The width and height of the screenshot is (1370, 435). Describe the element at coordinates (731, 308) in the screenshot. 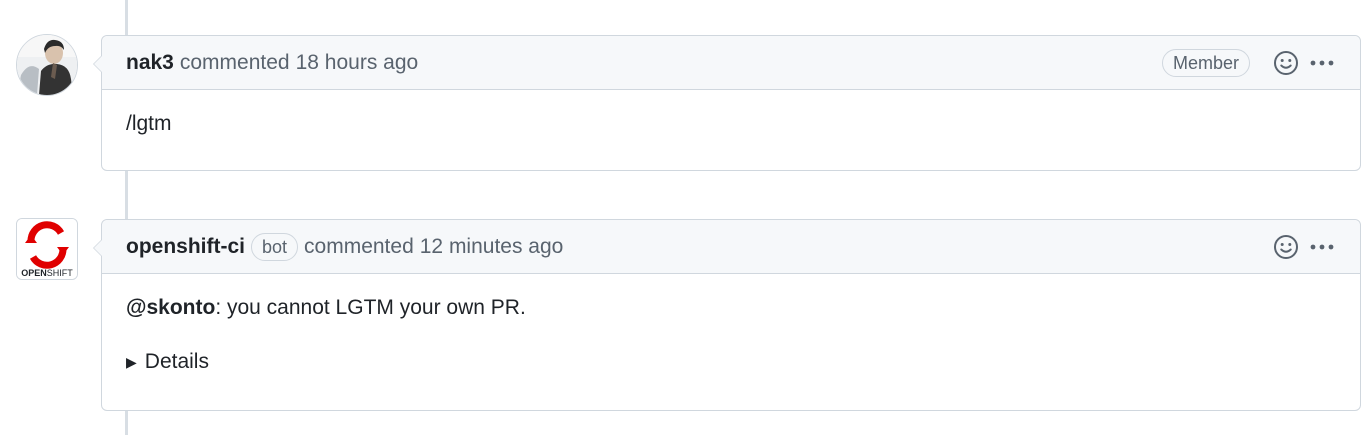

I see `comment-text: @skonto: you cannot LGTM your own PR.` at that location.